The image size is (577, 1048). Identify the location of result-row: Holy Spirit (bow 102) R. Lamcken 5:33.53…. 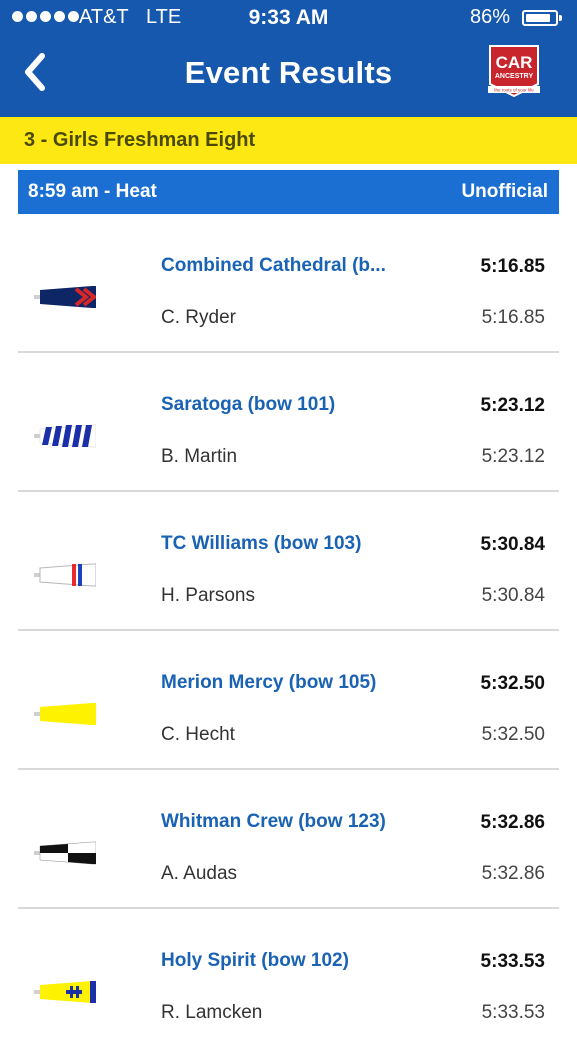
(288, 978).